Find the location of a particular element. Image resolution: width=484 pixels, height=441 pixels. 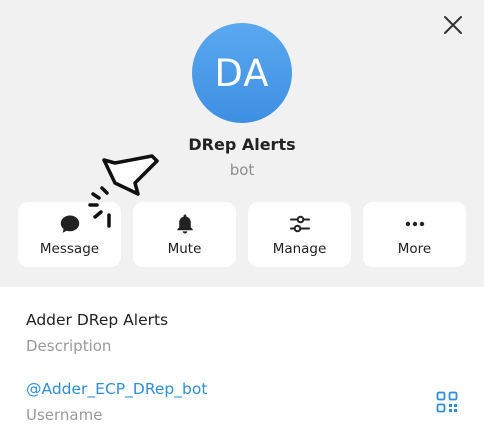

close-icon is located at coordinates (453, 25).